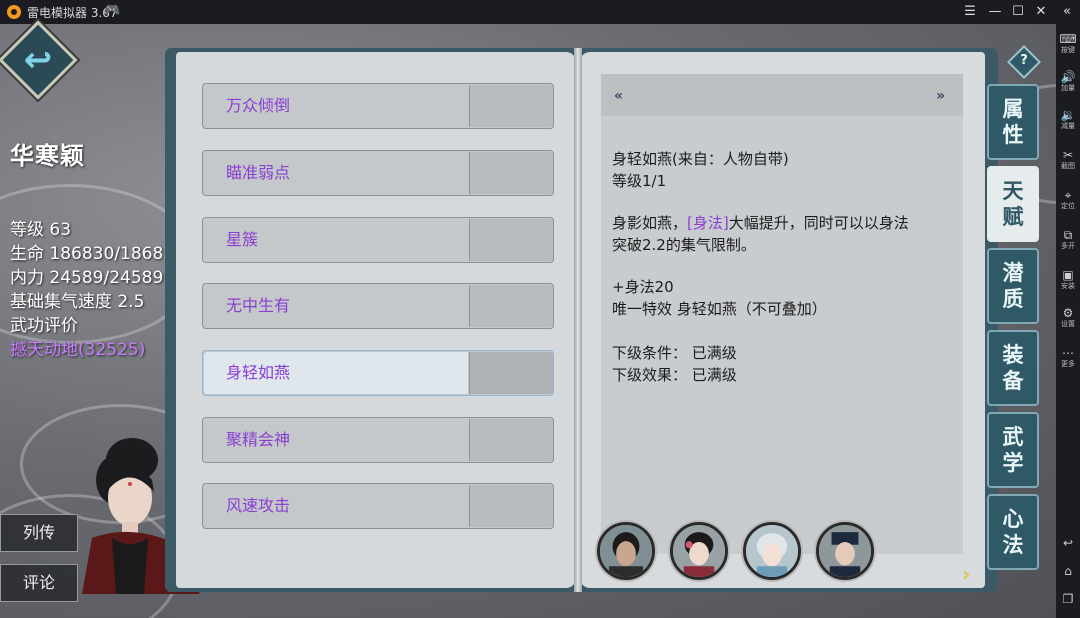  I want to click on tab-mental-method: 心法, so click(1013, 532).